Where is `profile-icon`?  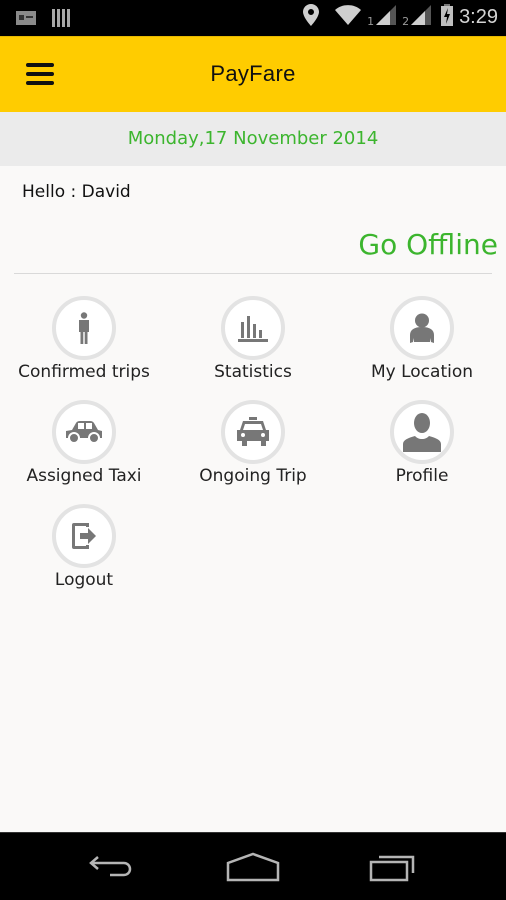 profile-icon is located at coordinates (422, 432).